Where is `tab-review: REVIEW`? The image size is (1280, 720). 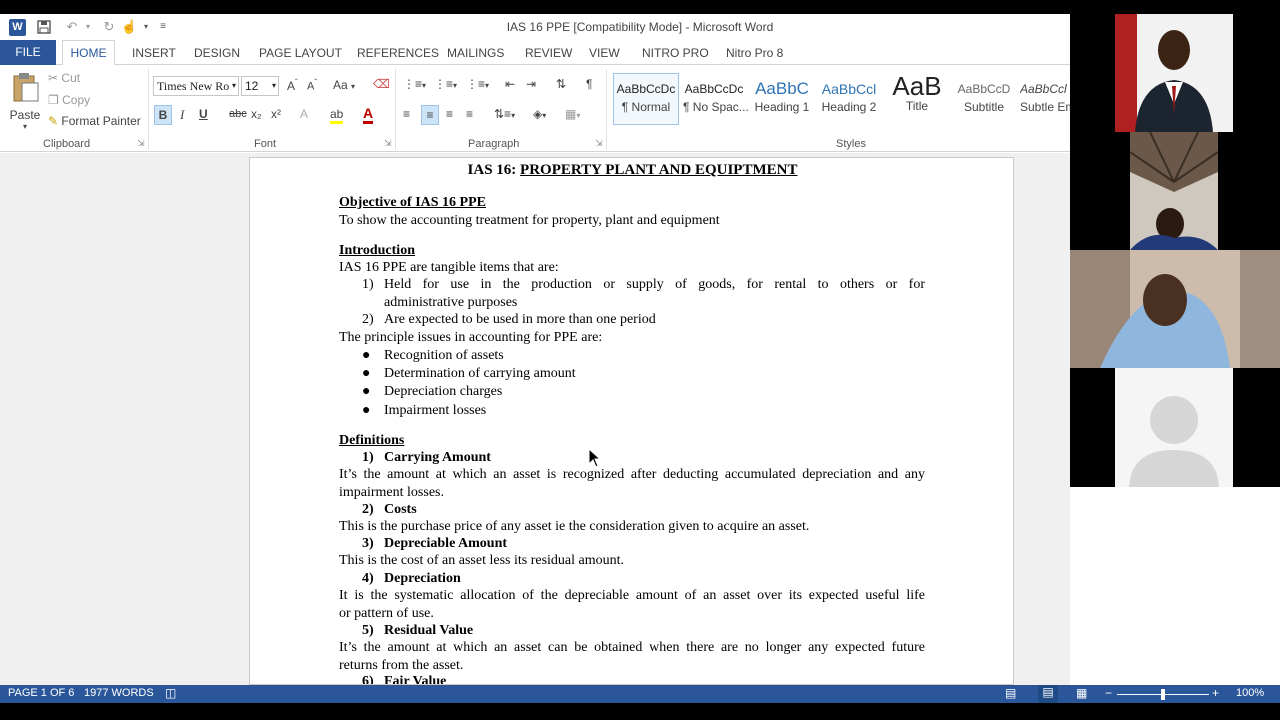
tab-review: REVIEW is located at coordinates (548, 53).